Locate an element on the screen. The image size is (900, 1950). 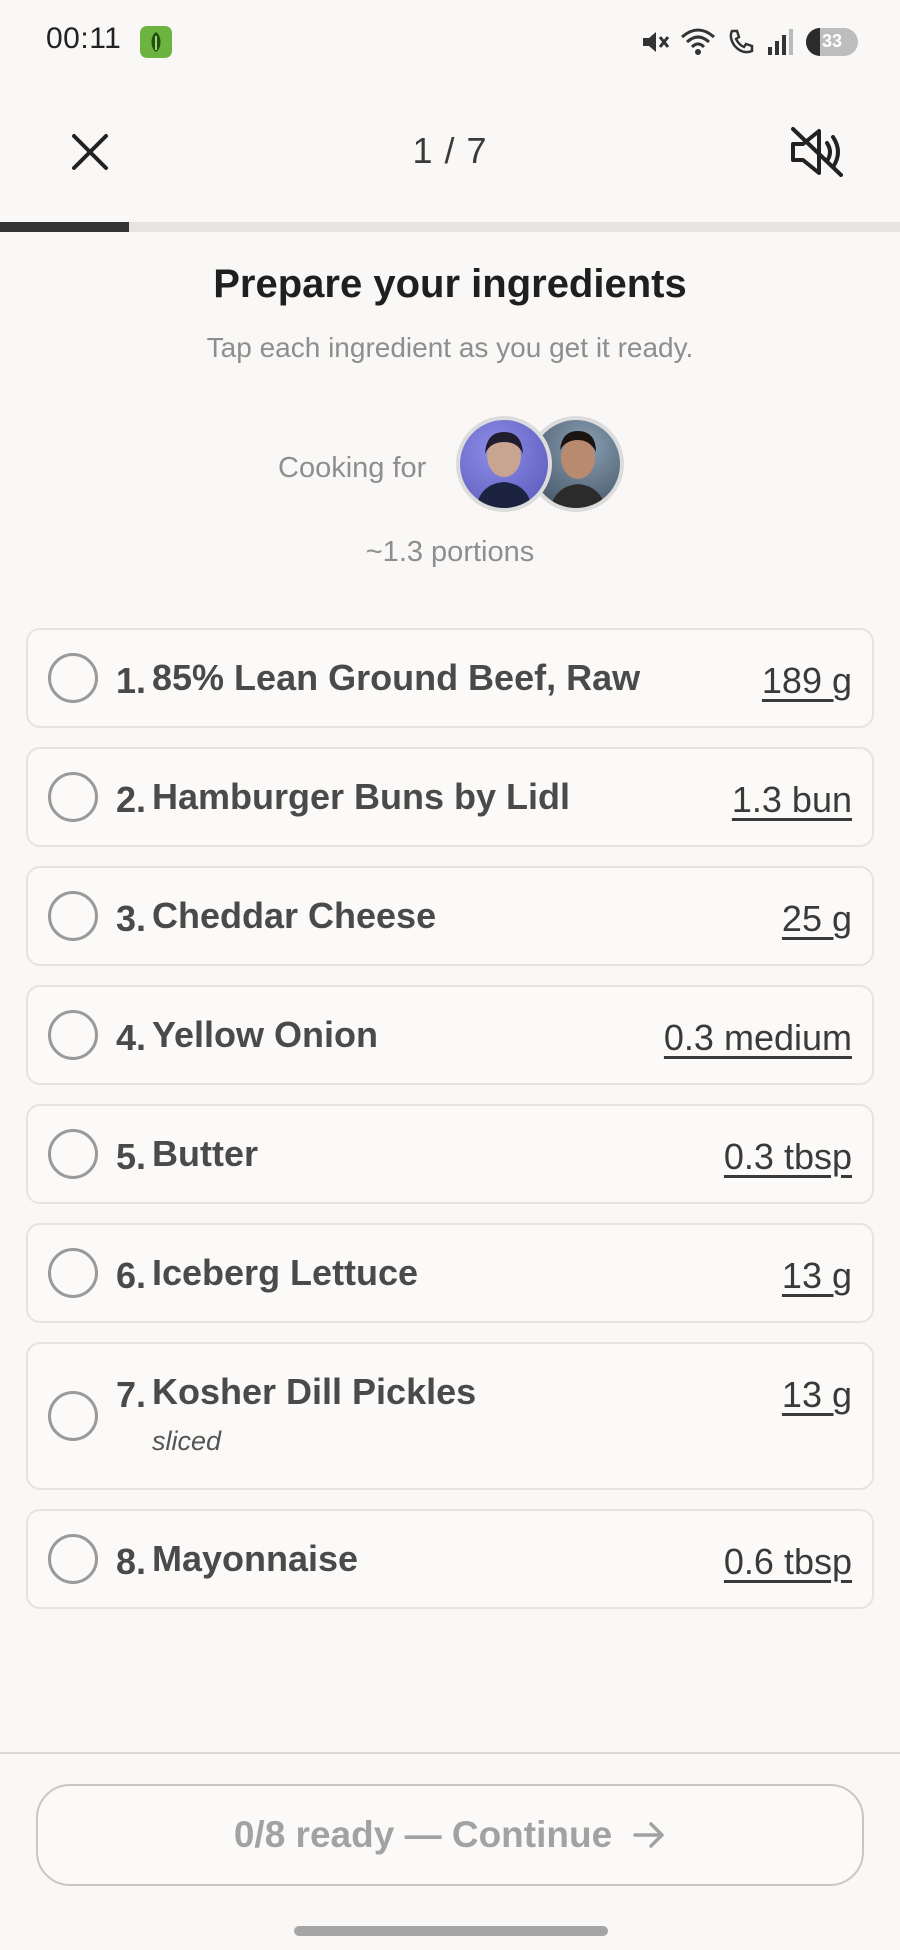
speaker-muted-icon is located at coordinates (817, 152).